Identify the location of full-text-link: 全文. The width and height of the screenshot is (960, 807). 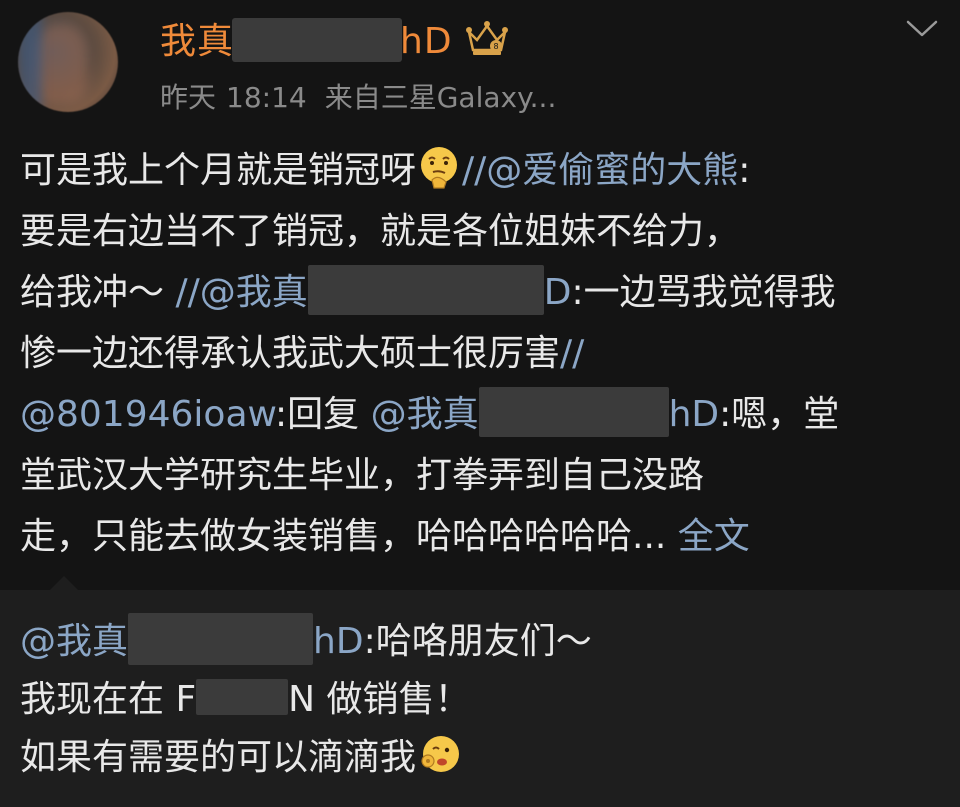
(714, 536).